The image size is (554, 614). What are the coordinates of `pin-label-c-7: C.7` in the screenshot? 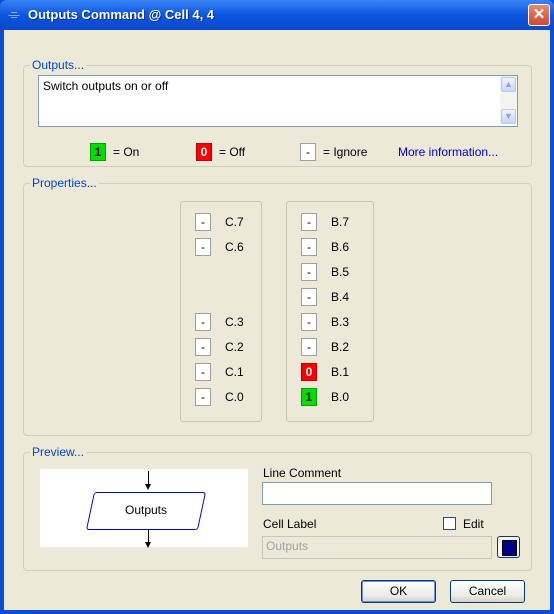 It's located at (234, 222).